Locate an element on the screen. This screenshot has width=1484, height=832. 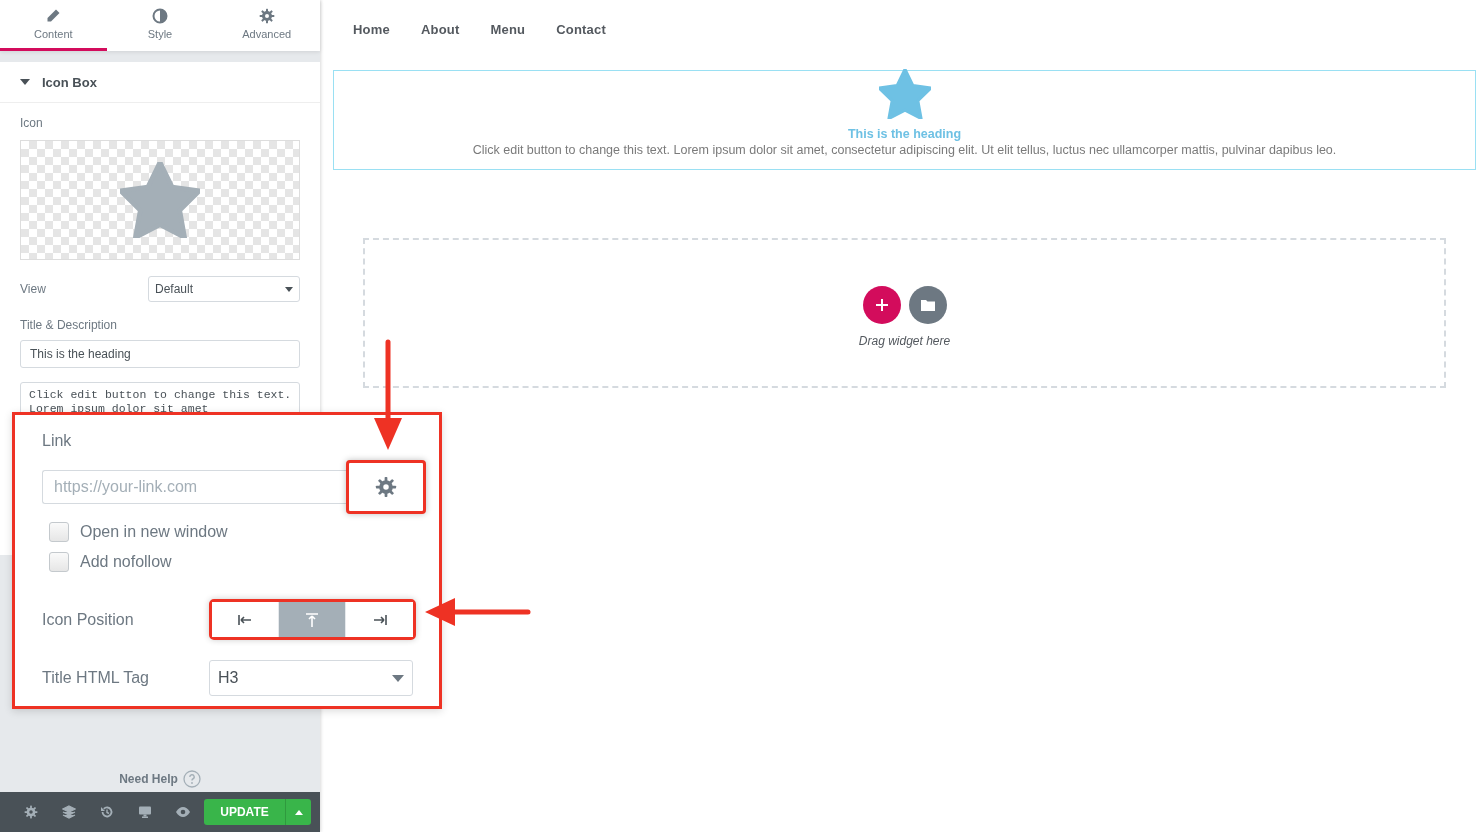
checkbox-label: Add nofollow is located at coordinates (126, 562).